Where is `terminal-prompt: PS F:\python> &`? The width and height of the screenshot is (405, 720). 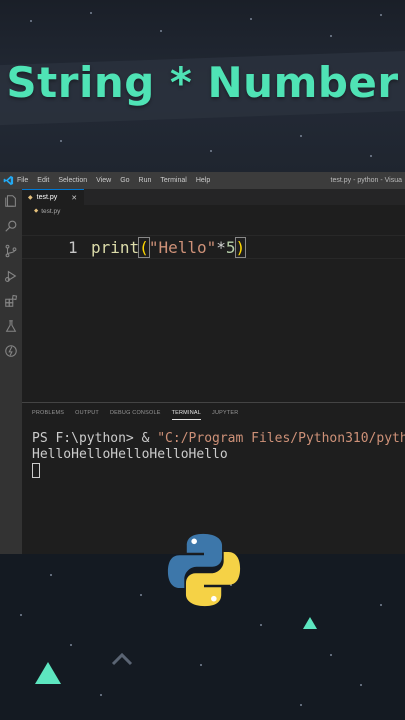 terminal-prompt: PS F:\python> & is located at coordinates (95, 438).